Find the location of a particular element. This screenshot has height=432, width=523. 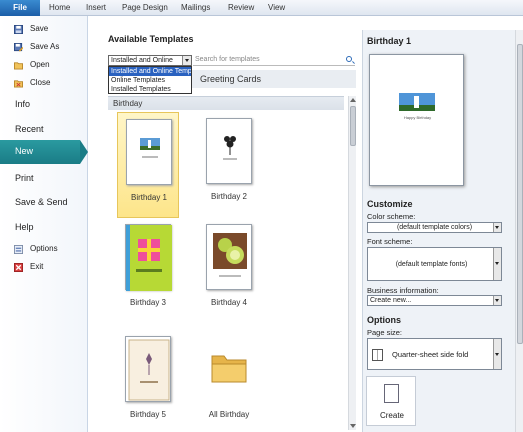

search-icon is located at coordinates (349, 59).